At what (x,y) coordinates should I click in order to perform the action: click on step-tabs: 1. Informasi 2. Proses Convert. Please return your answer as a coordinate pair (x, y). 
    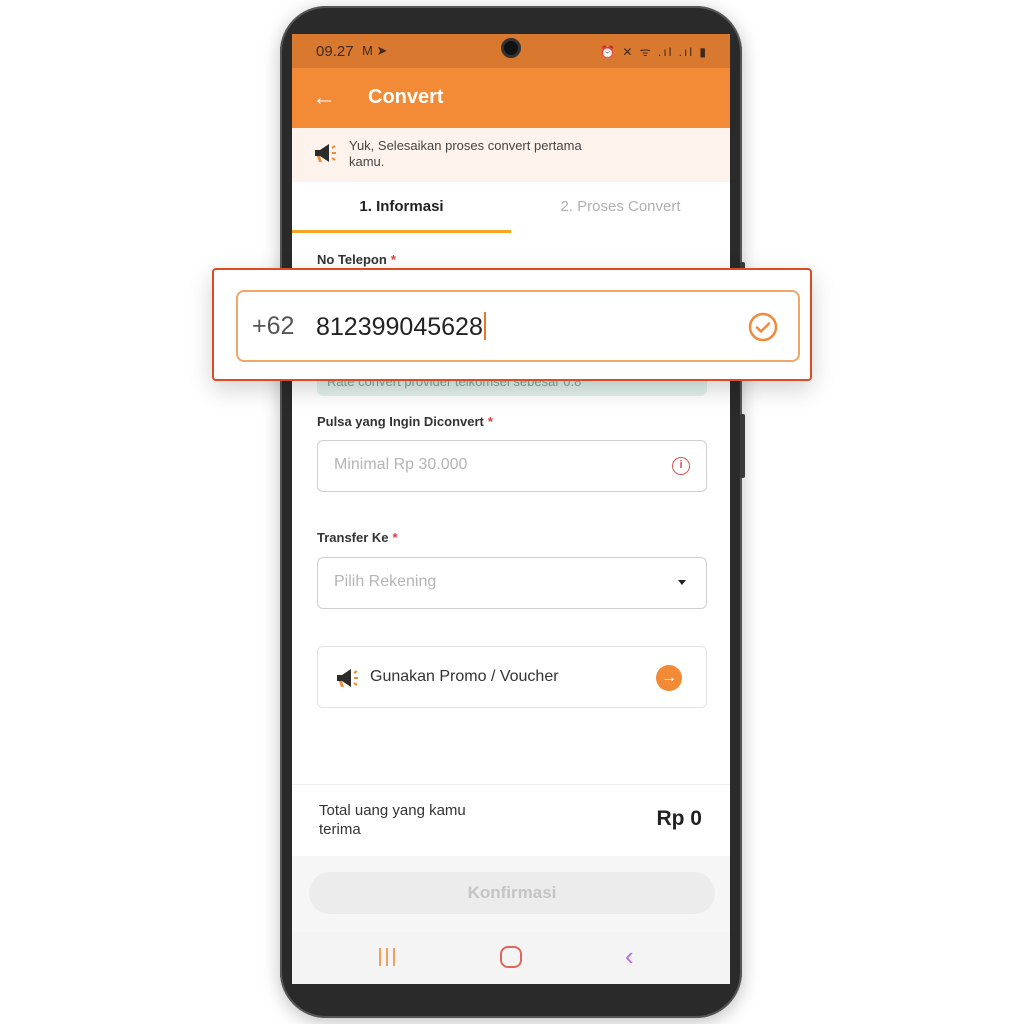
    Looking at the image, I should click on (511, 209).